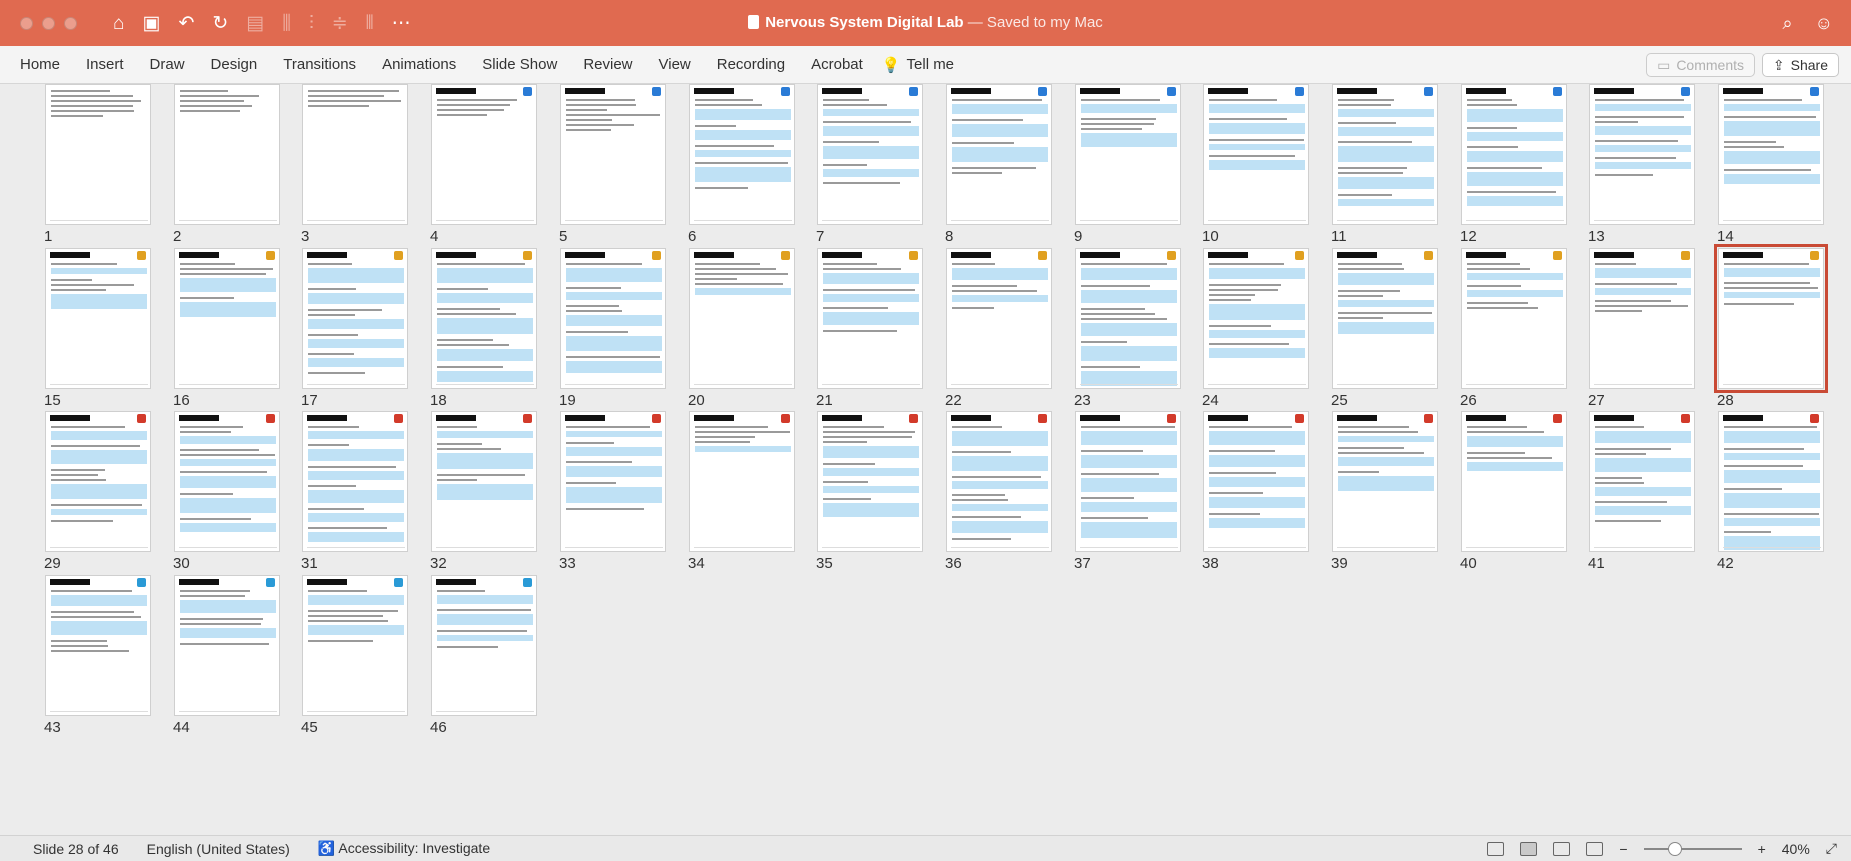 The height and width of the screenshot is (861, 1851). I want to click on arrange-icon: ≑, so click(340, 23).